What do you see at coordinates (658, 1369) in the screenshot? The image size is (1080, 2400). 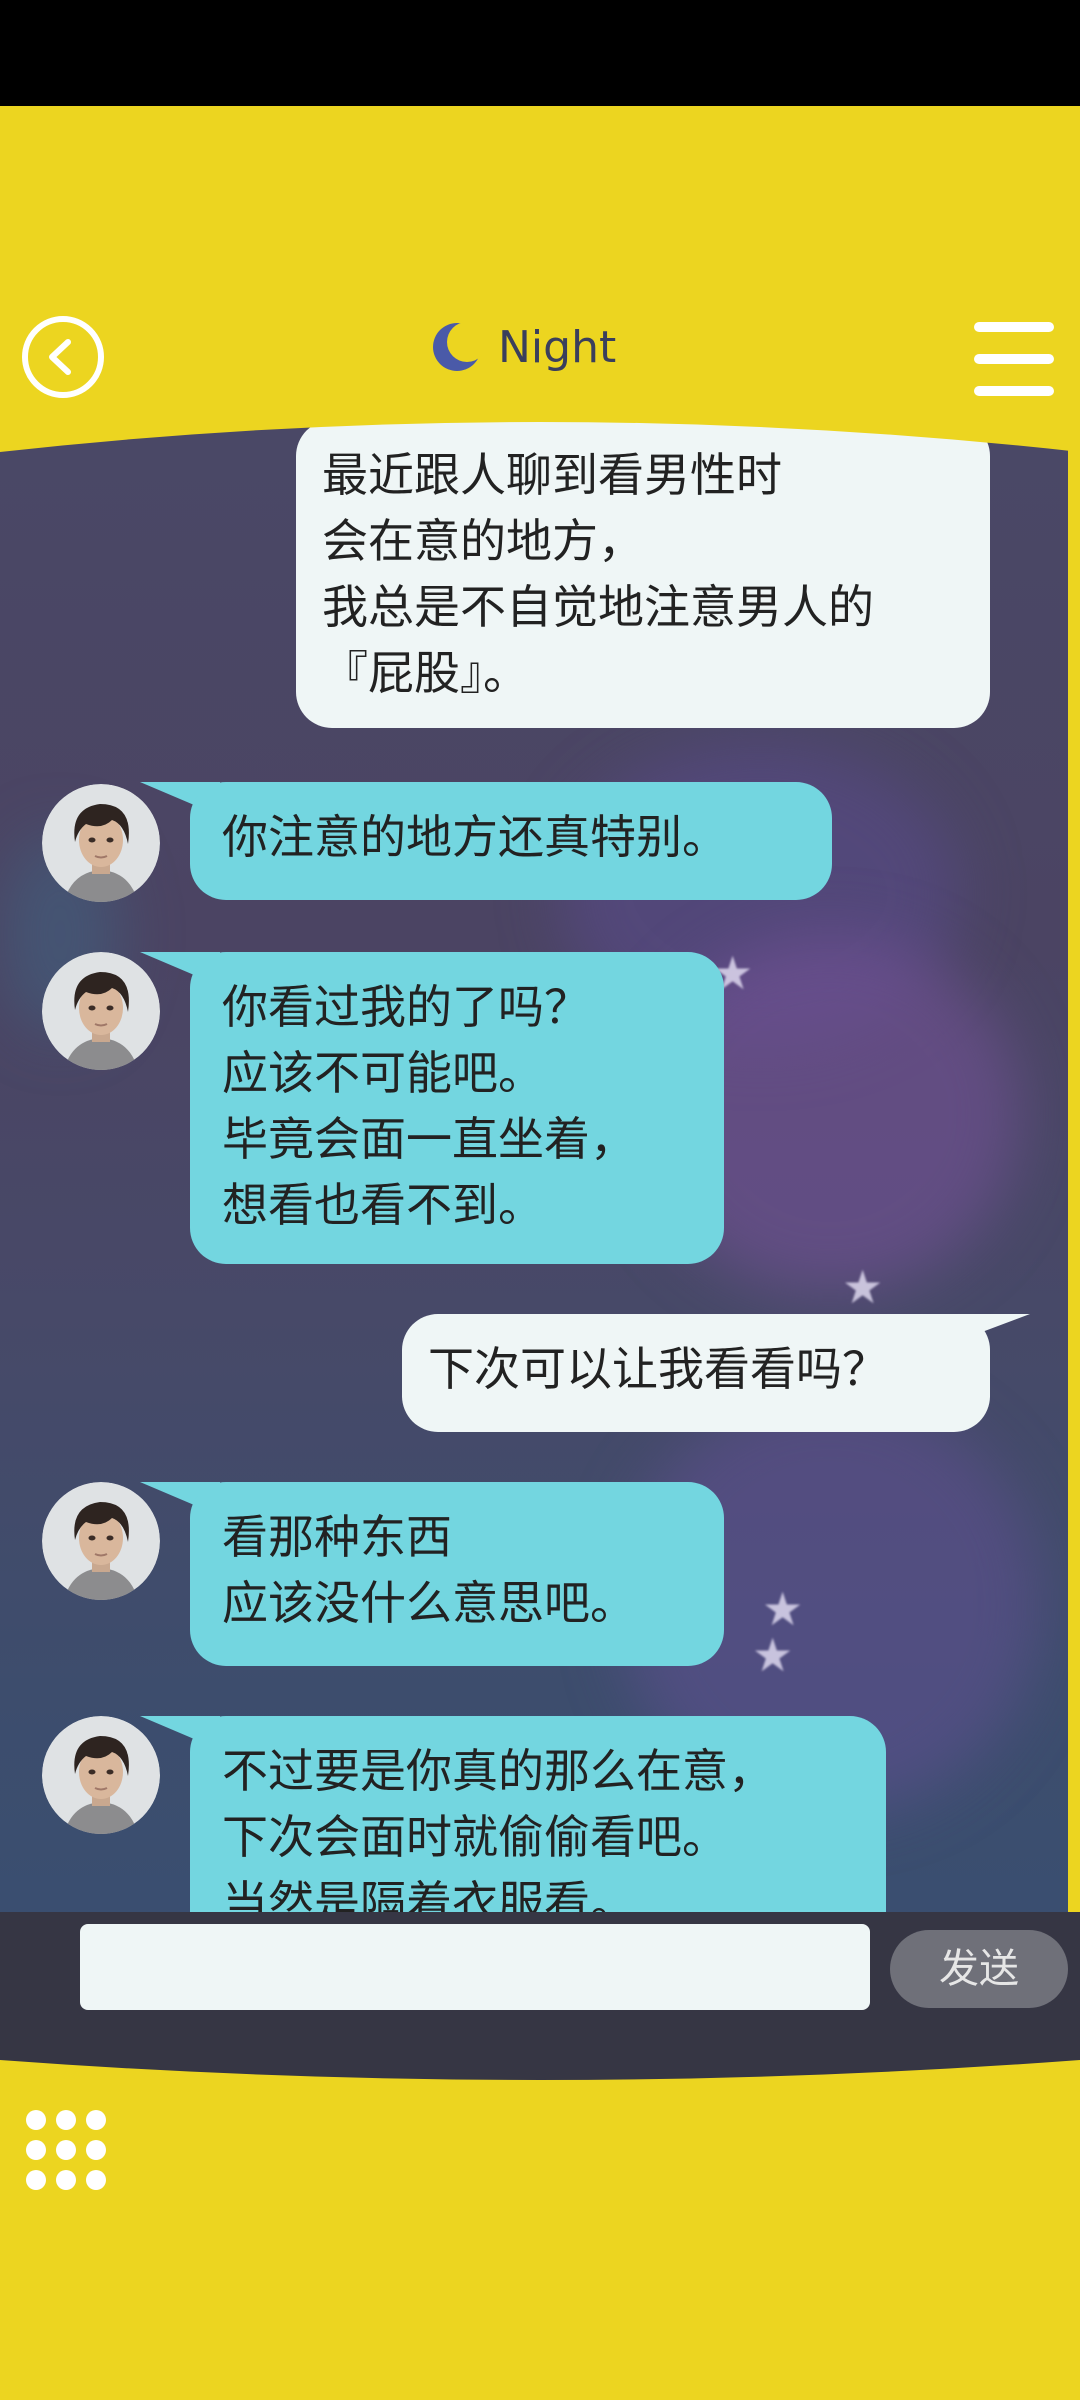 I see `message-text-line: 下次可以让我看看吗？` at bounding box center [658, 1369].